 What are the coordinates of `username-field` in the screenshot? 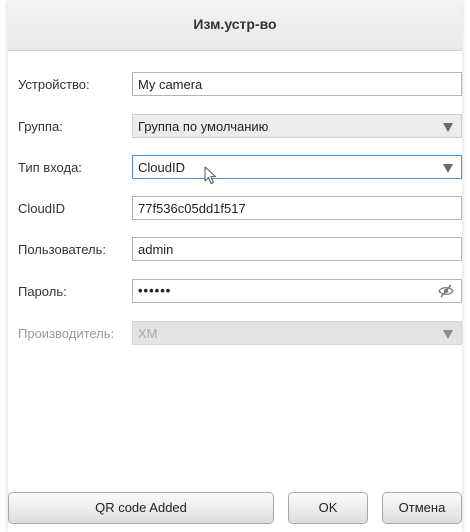 It's located at (297, 249).